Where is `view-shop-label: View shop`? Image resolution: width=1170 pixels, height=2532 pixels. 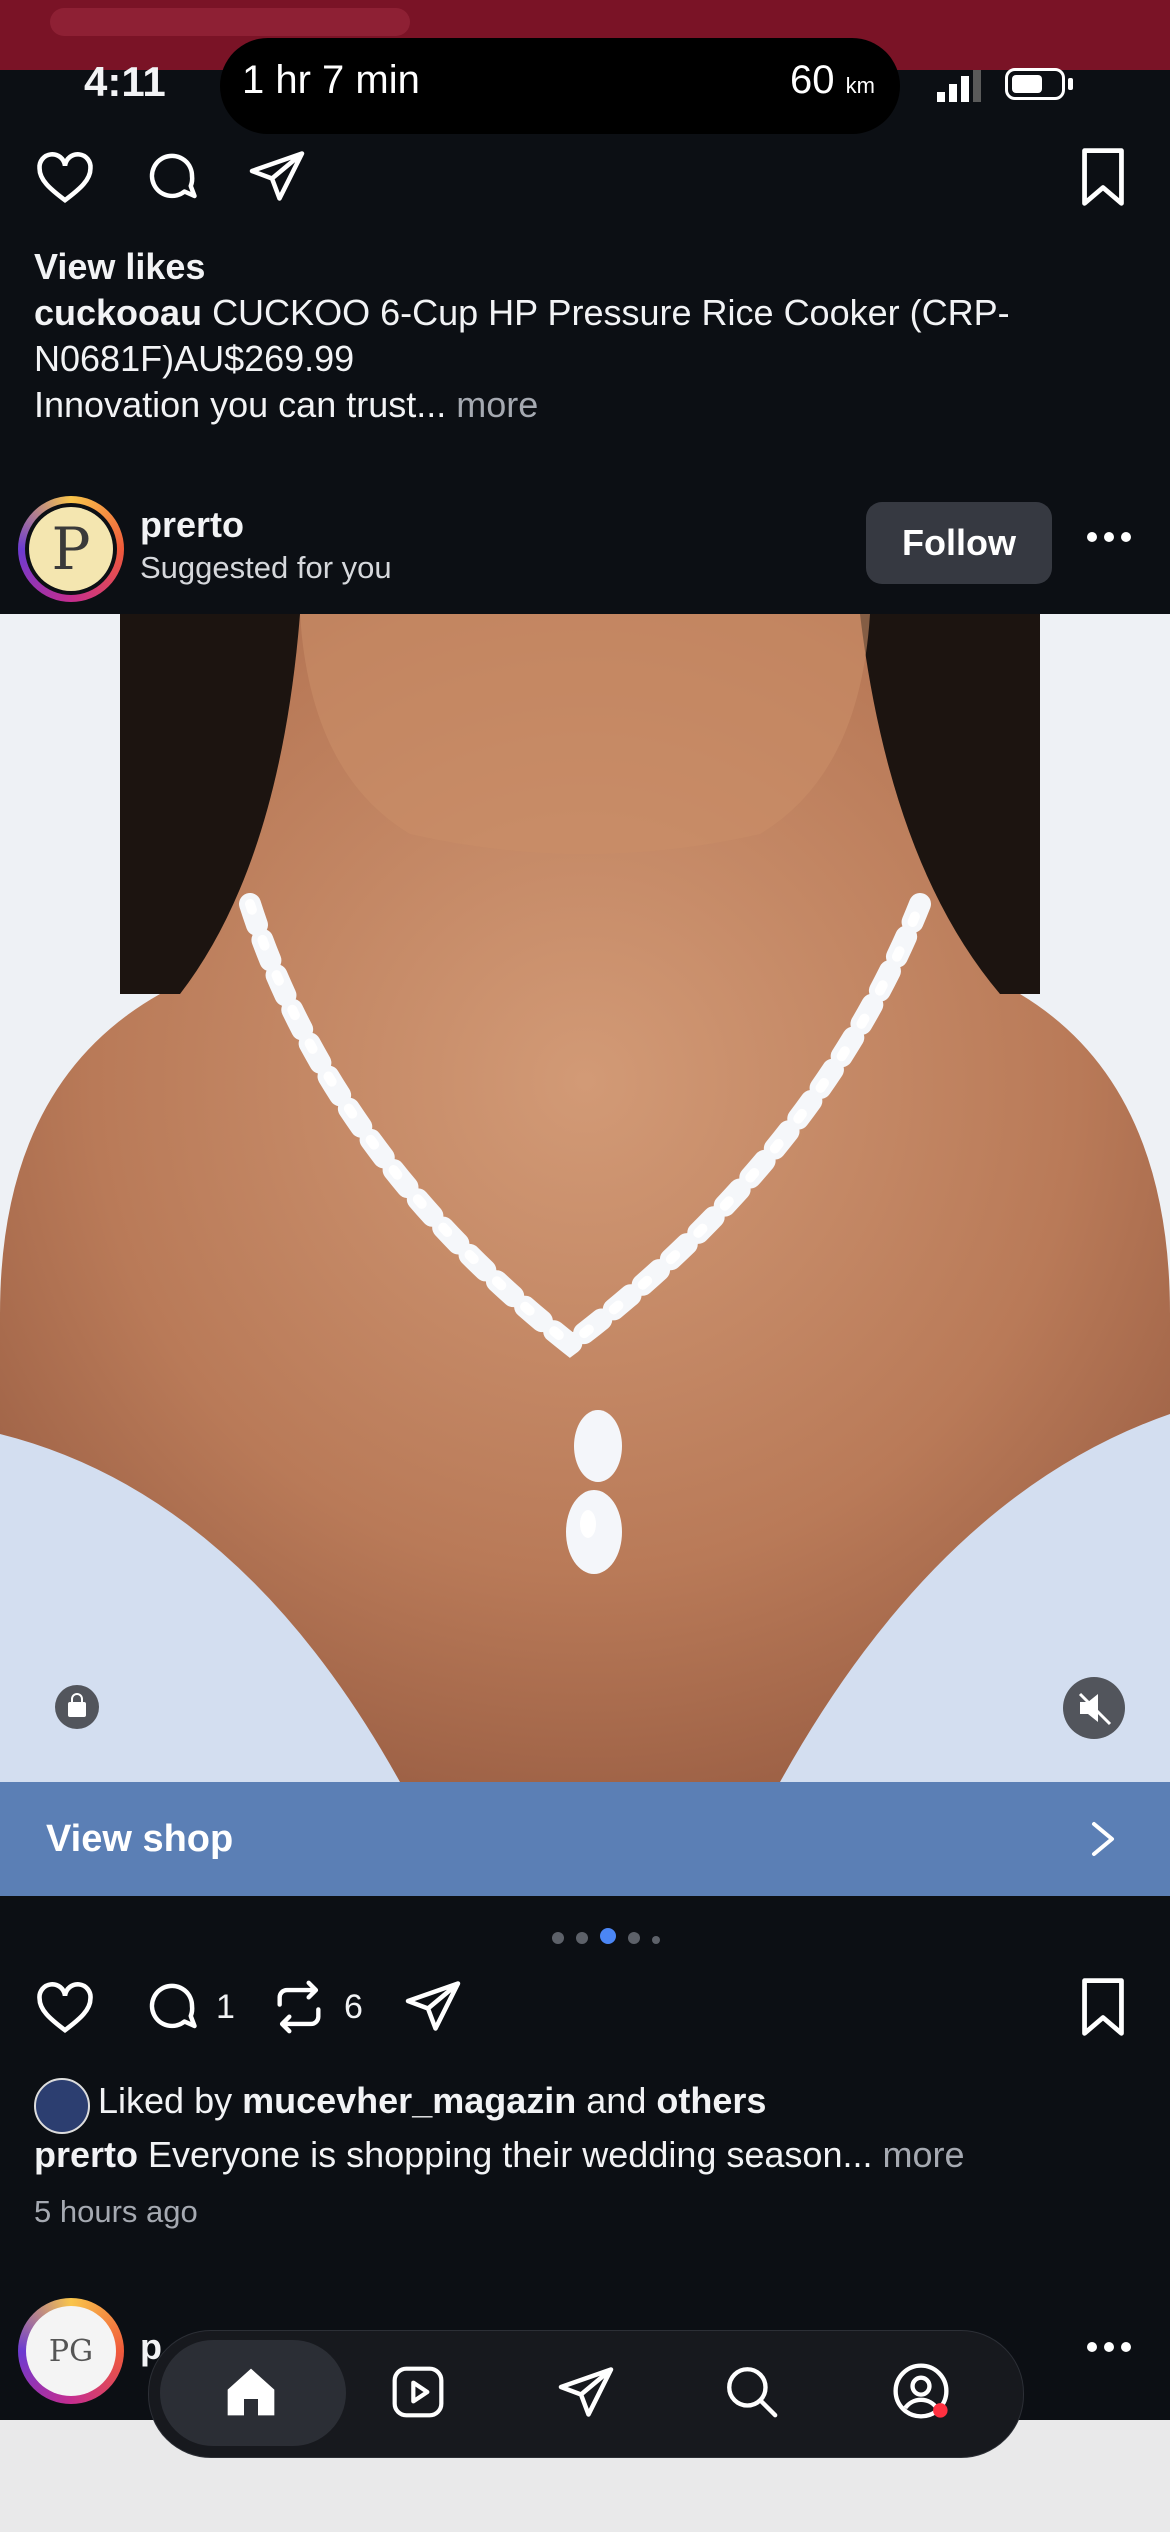 view-shop-label: View shop is located at coordinates (140, 1839).